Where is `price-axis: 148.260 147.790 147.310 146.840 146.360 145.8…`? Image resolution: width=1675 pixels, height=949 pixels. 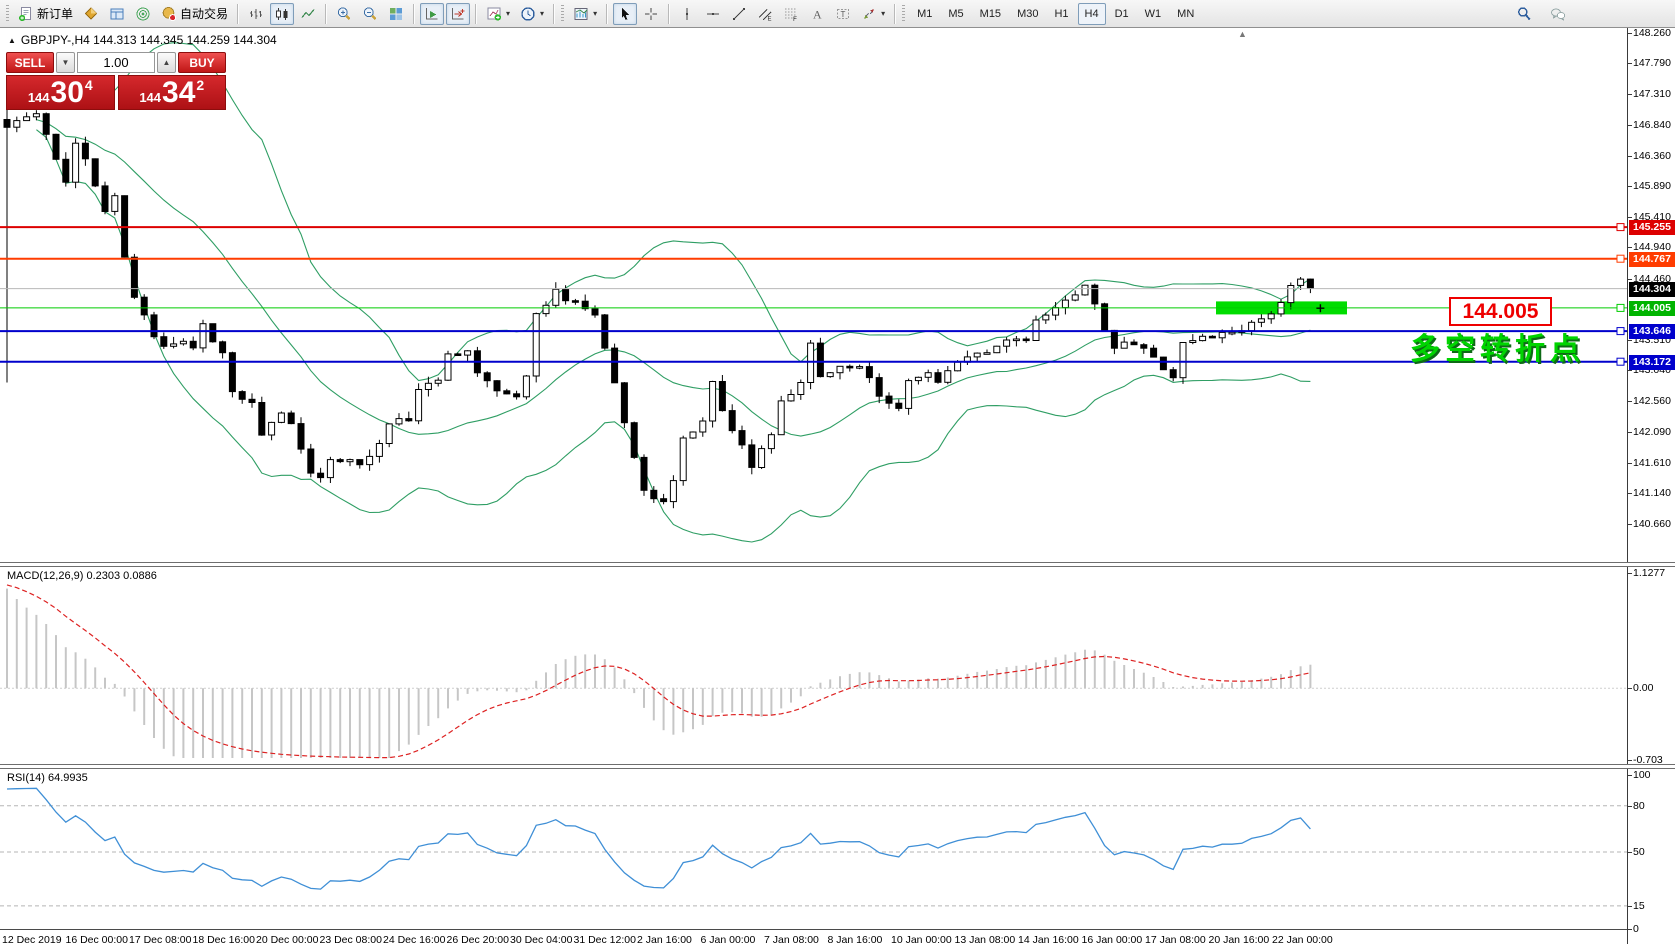 price-axis: 148.260 147.790 147.310 146.840 146.360 145.8… is located at coordinates (1651, 294).